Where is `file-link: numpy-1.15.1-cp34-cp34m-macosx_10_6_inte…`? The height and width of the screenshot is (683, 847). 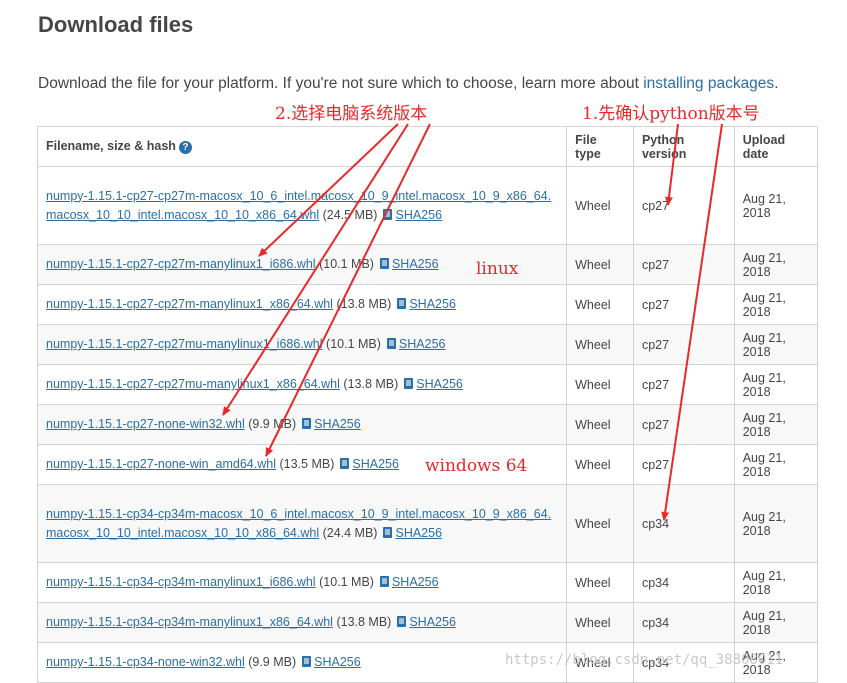
file-link: numpy-1.15.1-cp34-cp34m-macosx_10_6_inte… is located at coordinates (298, 523).